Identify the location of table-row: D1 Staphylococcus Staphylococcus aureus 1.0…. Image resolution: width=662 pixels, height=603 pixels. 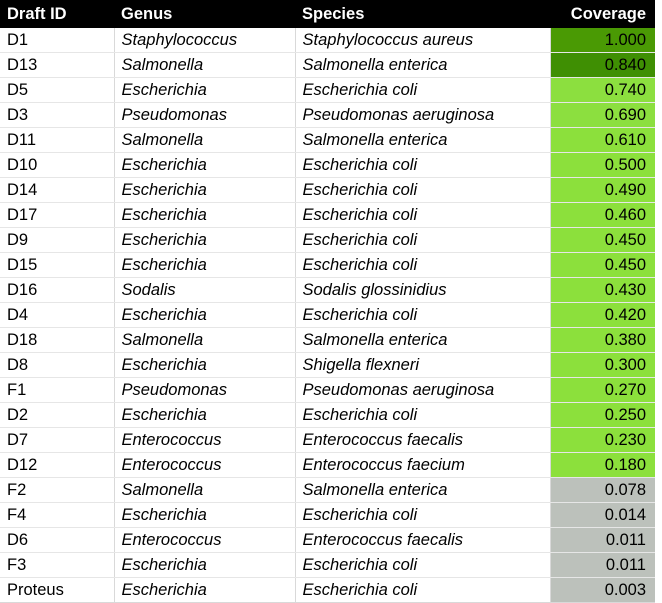
(327, 40).